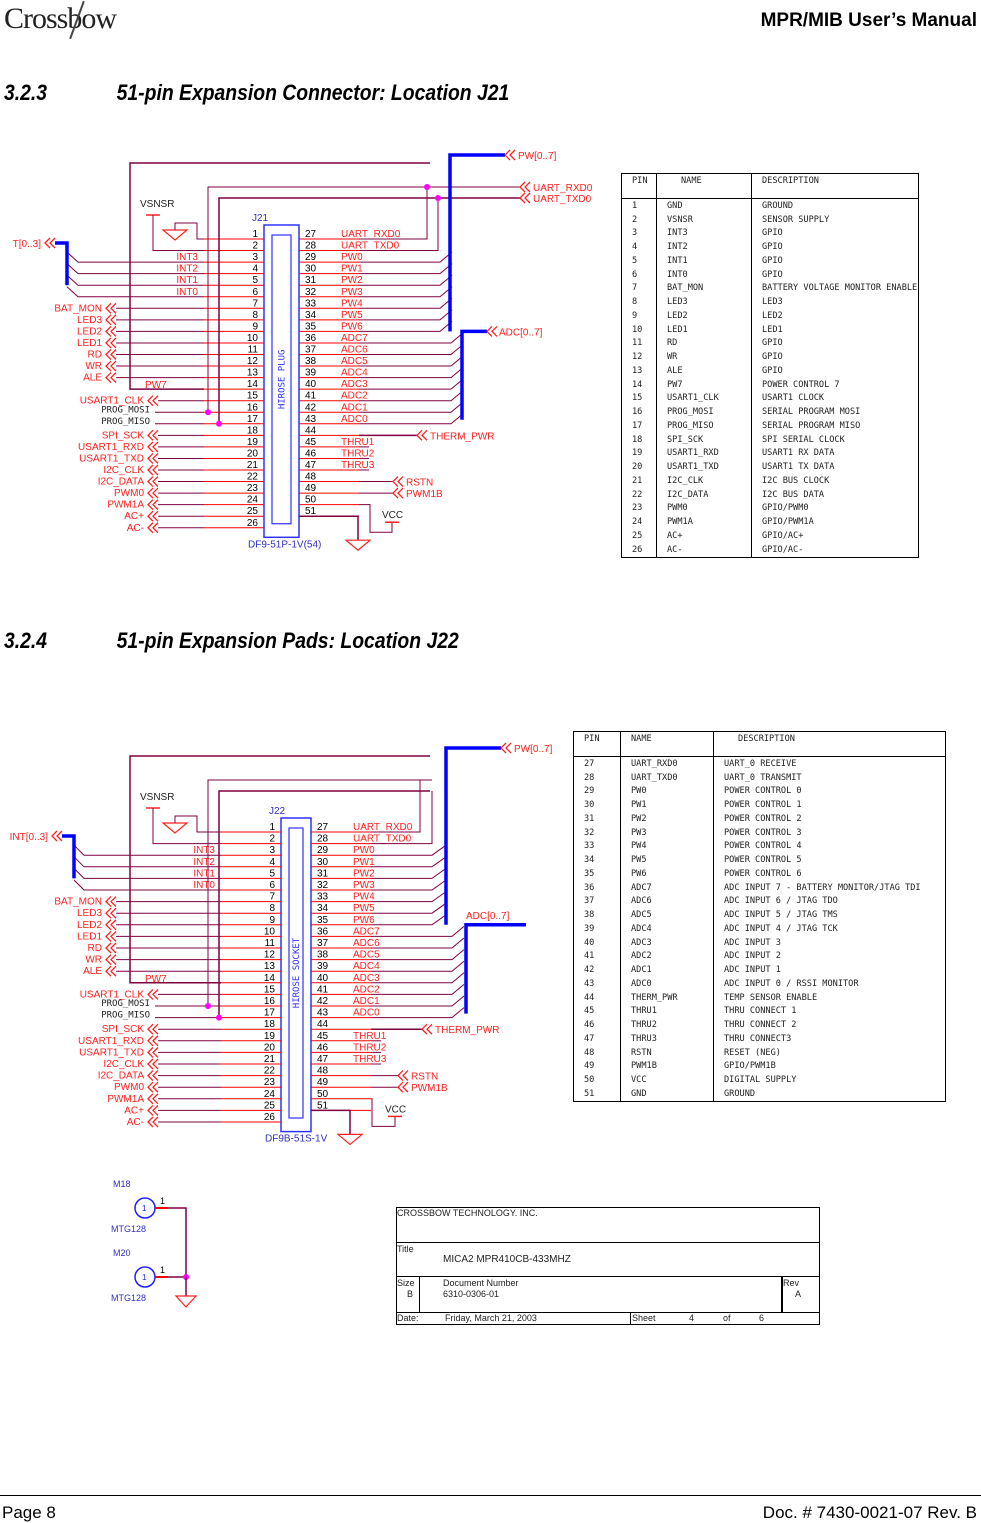  Describe the element at coordinates (597, 942) in the screenshot. I see `pin-cell: 40` at that location.